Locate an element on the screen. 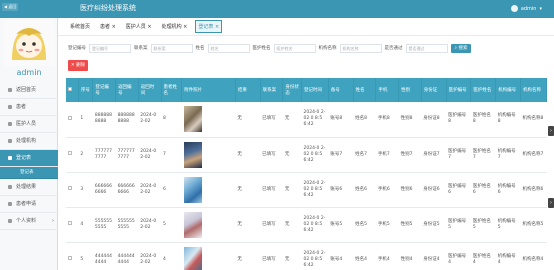 This screenshot has height=270, width=554. cell-index: 2 is located at coordinates (85, 155).